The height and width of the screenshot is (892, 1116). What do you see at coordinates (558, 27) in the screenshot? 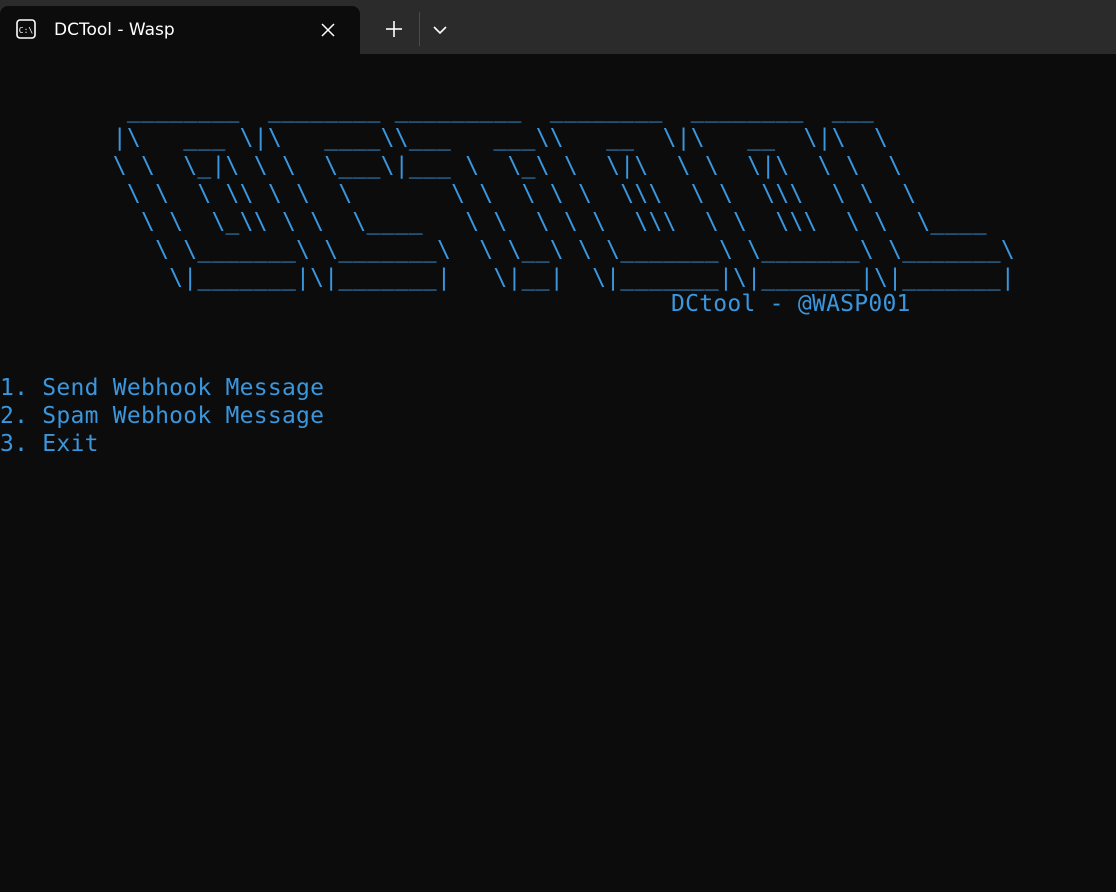
I see `tab-bar: C:\ DCTool - Wasp` at bounding box center [558, 27].